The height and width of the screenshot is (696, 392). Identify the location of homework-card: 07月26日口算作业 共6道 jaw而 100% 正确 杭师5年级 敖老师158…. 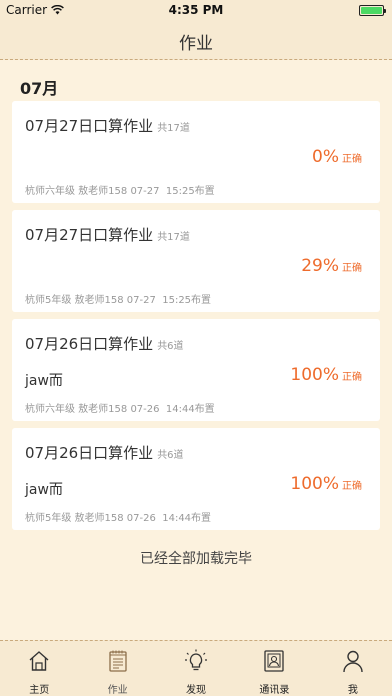
(196, 479).